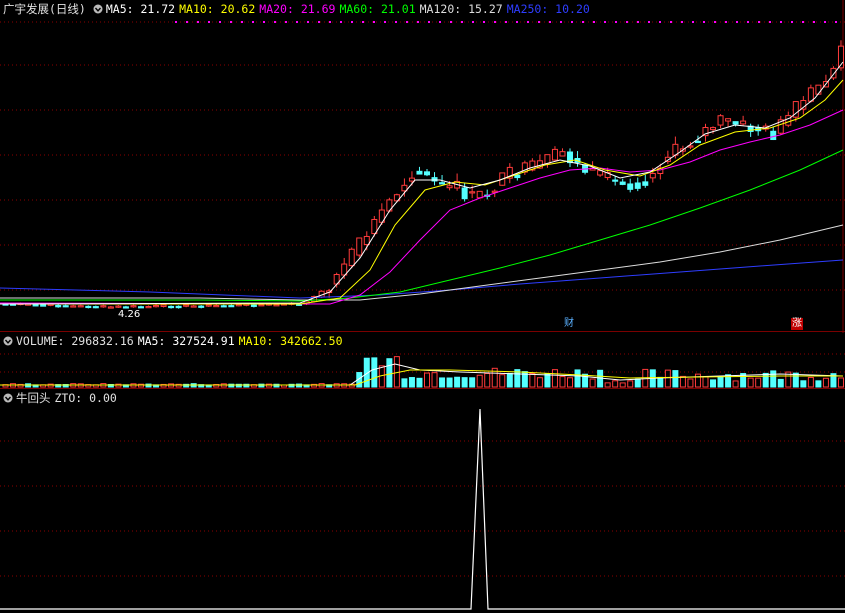  I want to click on ma-legend-item: MA20: 21.69, so click(297, 9).